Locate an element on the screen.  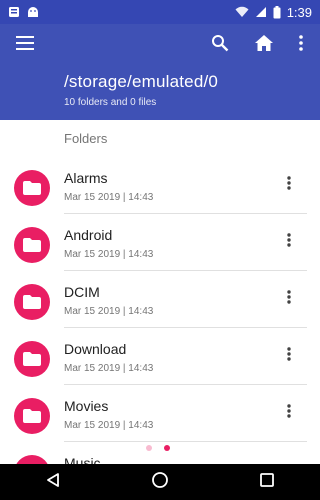
page-dot-active is located at coordinates (167, 448).